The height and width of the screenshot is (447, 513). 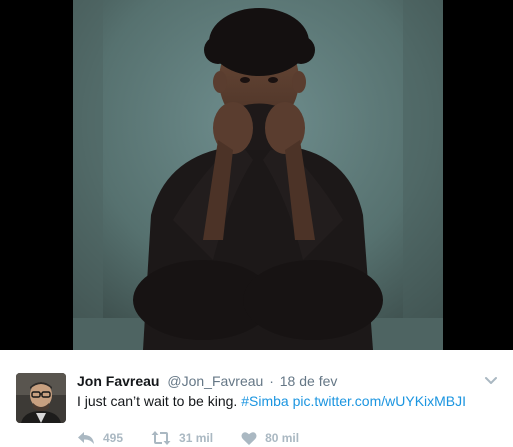 What do you see at coordinates (264, 401) in the screenshot?
I see `hashtag-link: #Simba` at bounding box center [264, 401].